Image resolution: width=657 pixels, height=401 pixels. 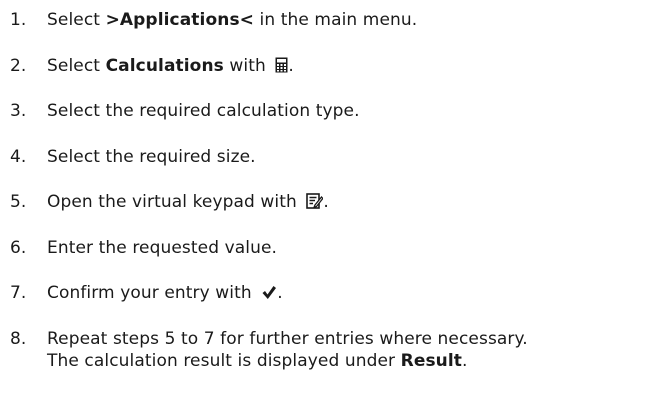 What do you see at coordinates (18, 338) in the screenshot?
I see `step-number: 8.` at bounding box center [18, 338].